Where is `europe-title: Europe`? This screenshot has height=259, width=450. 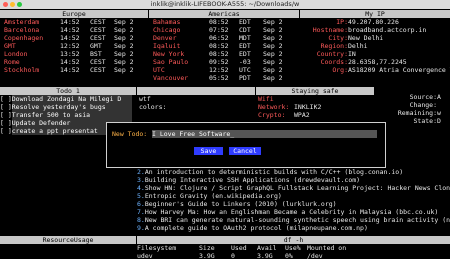
europe-title: Europe is located at coordinates (74, 14).